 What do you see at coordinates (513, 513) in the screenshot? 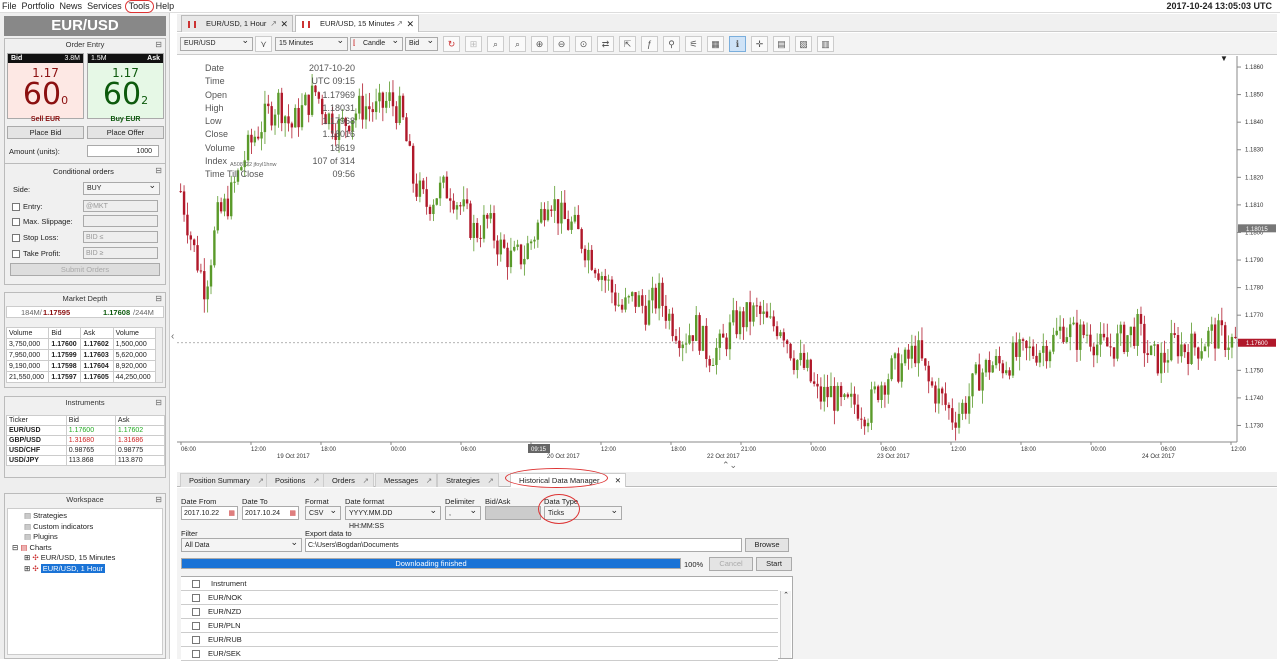
I see `bid-ask-select` at bounding box center [513, 513].